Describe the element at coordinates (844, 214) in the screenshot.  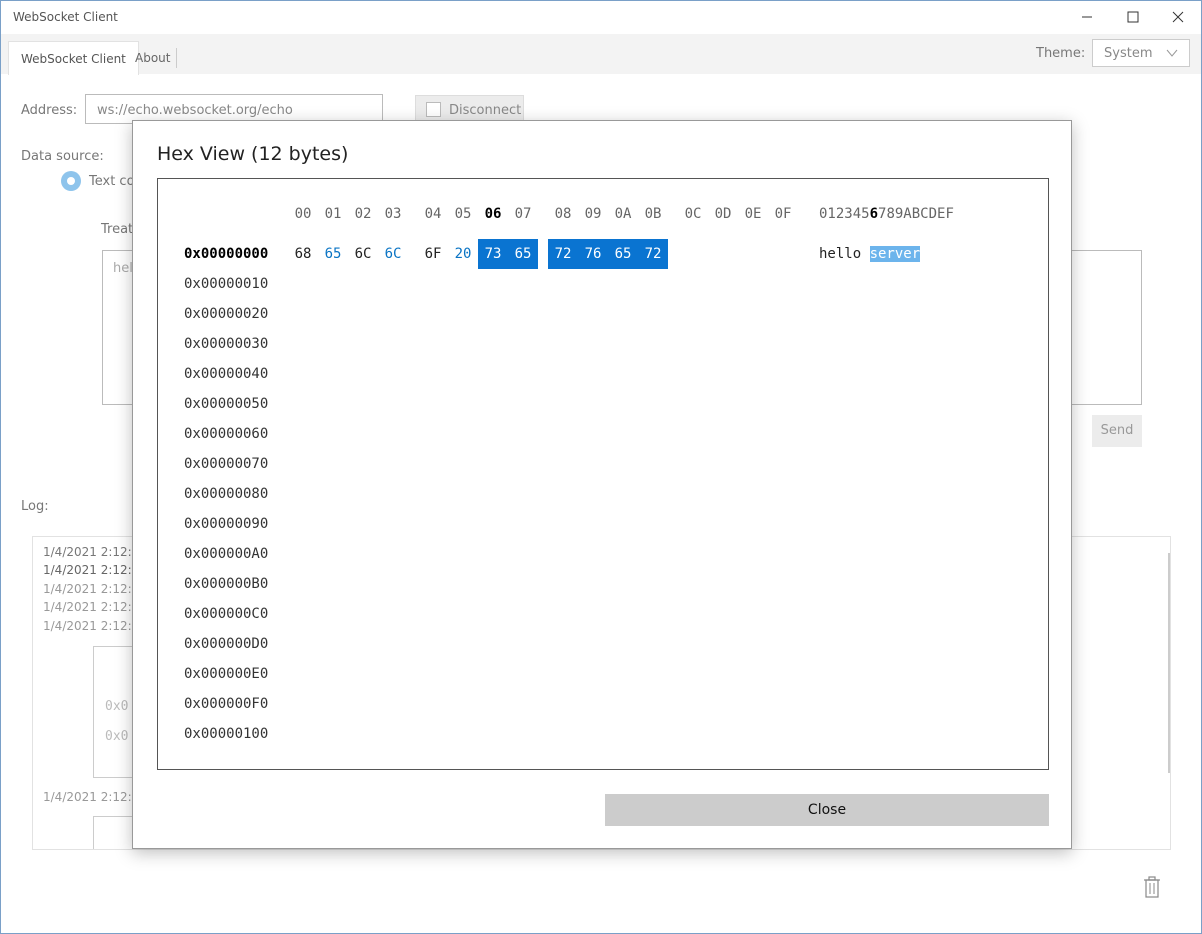
I see `ascii-header-before: 012345` at that location.